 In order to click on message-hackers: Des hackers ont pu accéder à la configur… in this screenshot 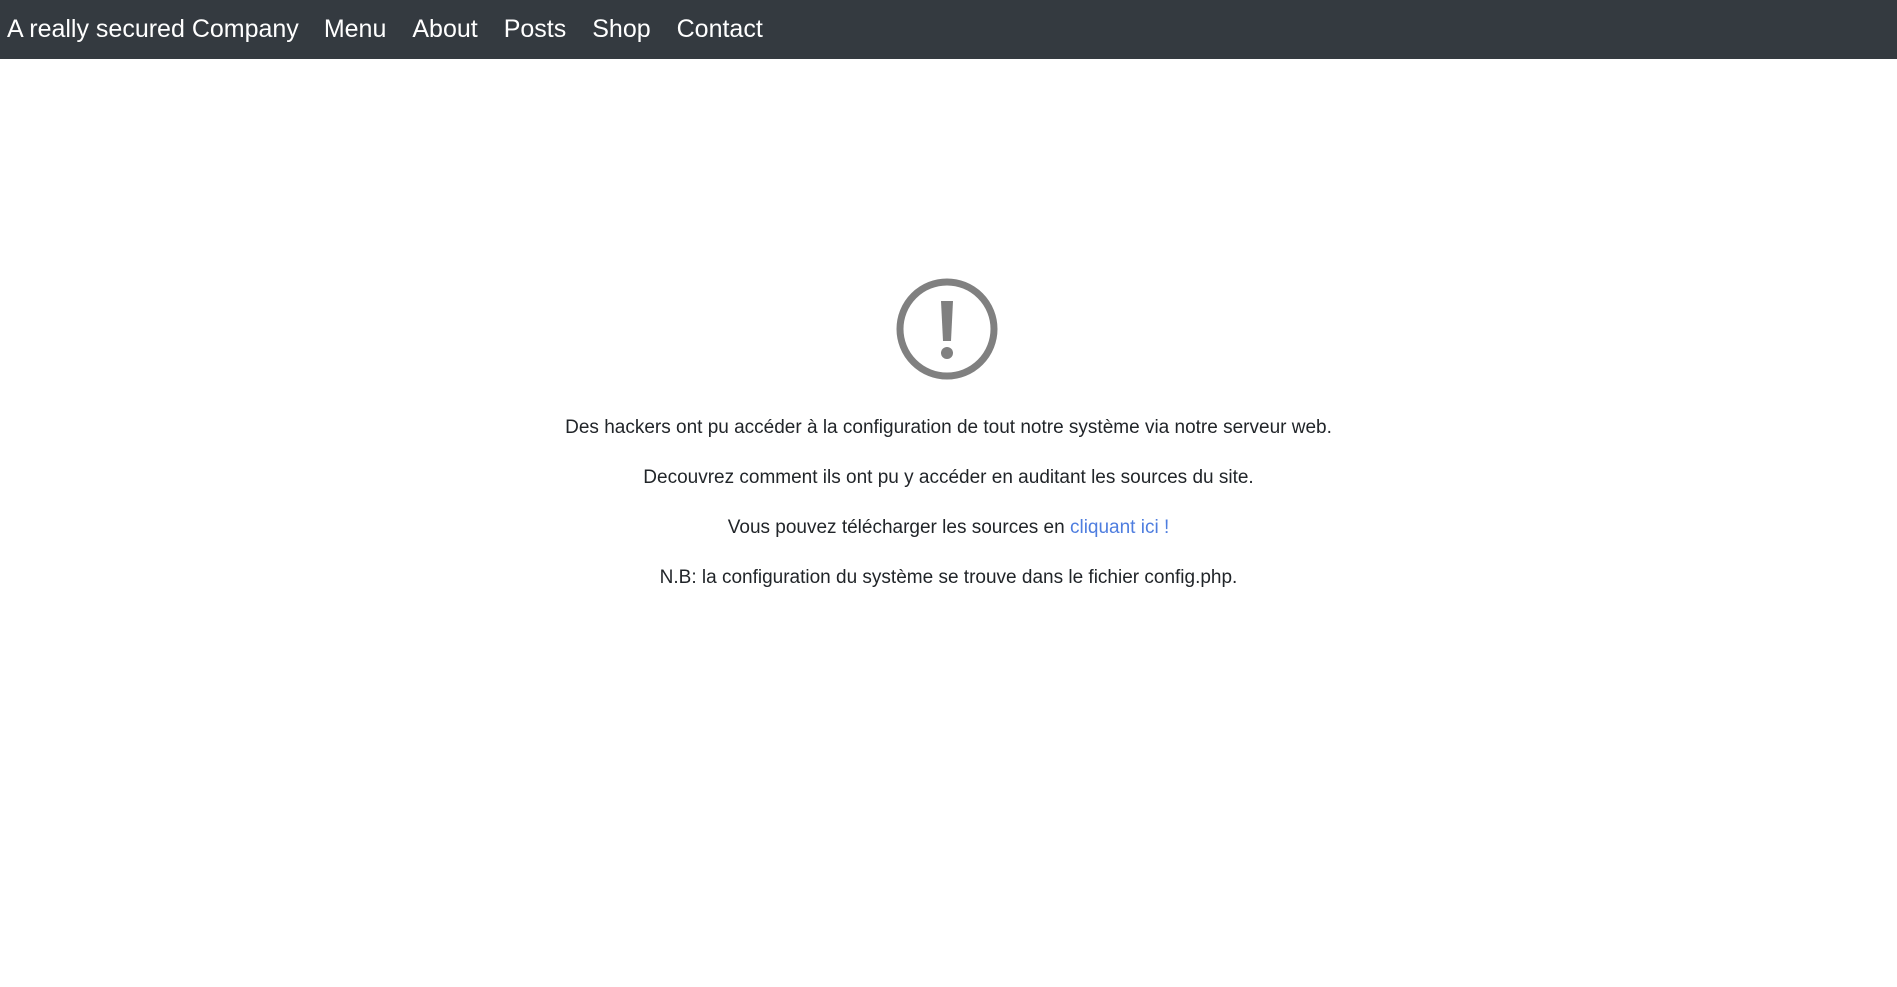, I will do `click(948, 427)`.